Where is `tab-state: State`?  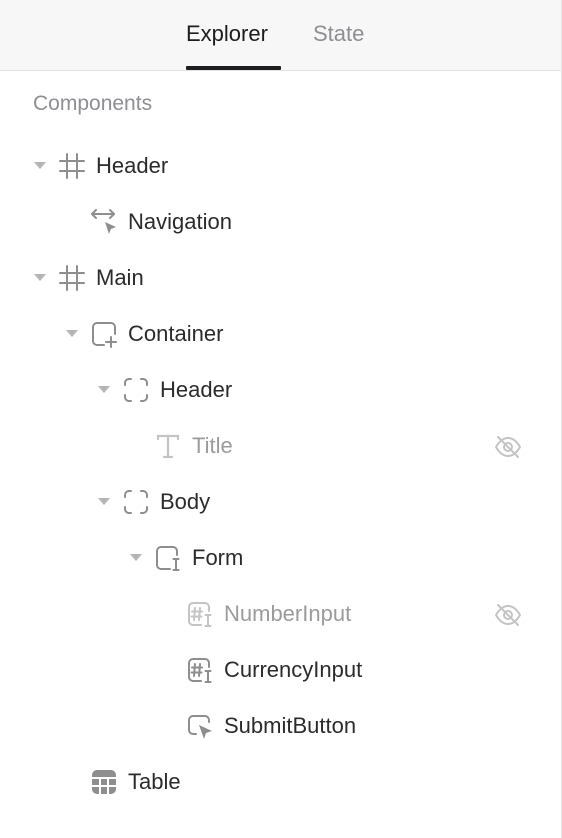
tab-state: State is located at coordinates (338, 34).